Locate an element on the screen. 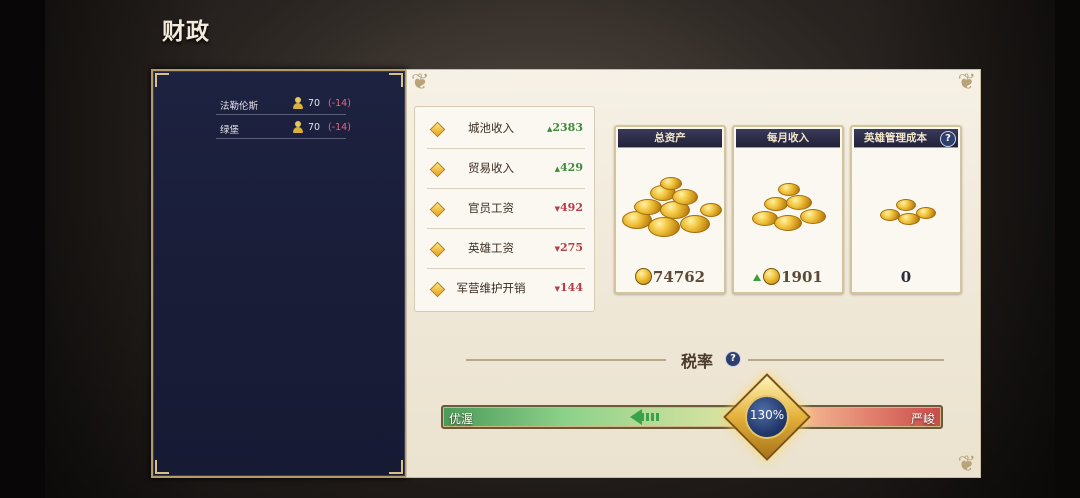  coin-pile-large-icon is located at coordinates (672, 212).